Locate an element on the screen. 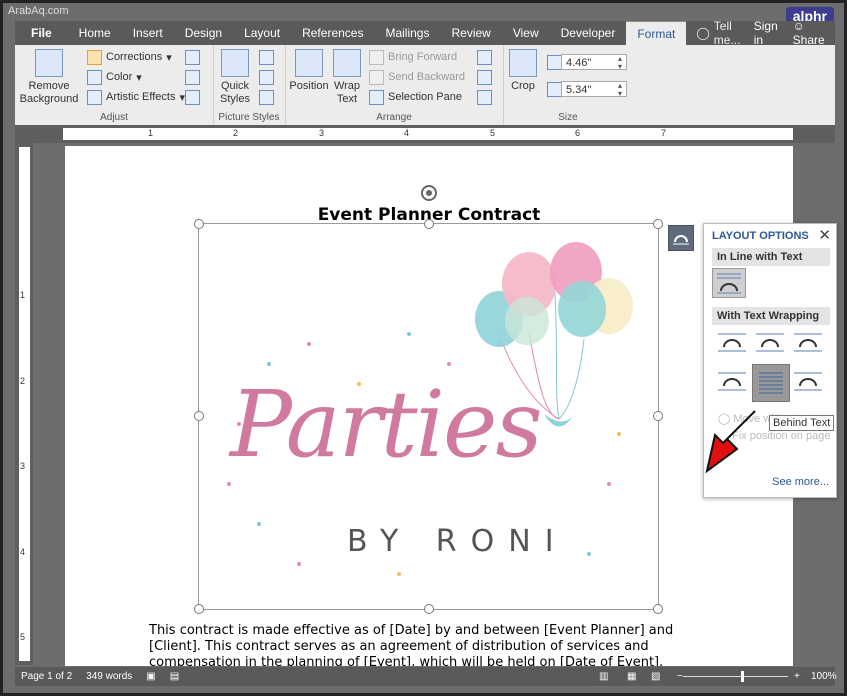 The image size is (847, 696). tab-developer: Developer is located at coordinates (588, 33).